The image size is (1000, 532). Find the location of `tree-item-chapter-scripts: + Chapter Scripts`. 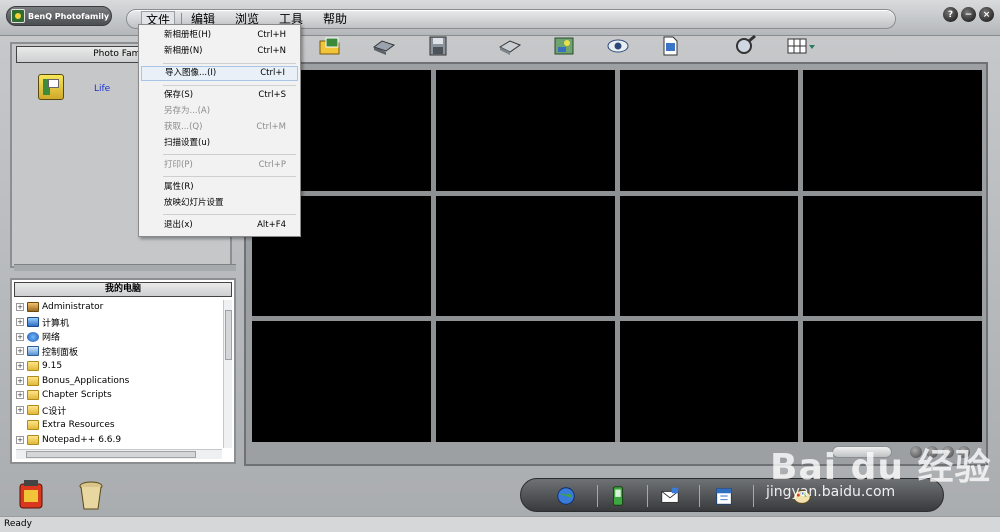

tree-item-chapter-scripts: + Chapter Scripts is located at coordinates (118, 395).